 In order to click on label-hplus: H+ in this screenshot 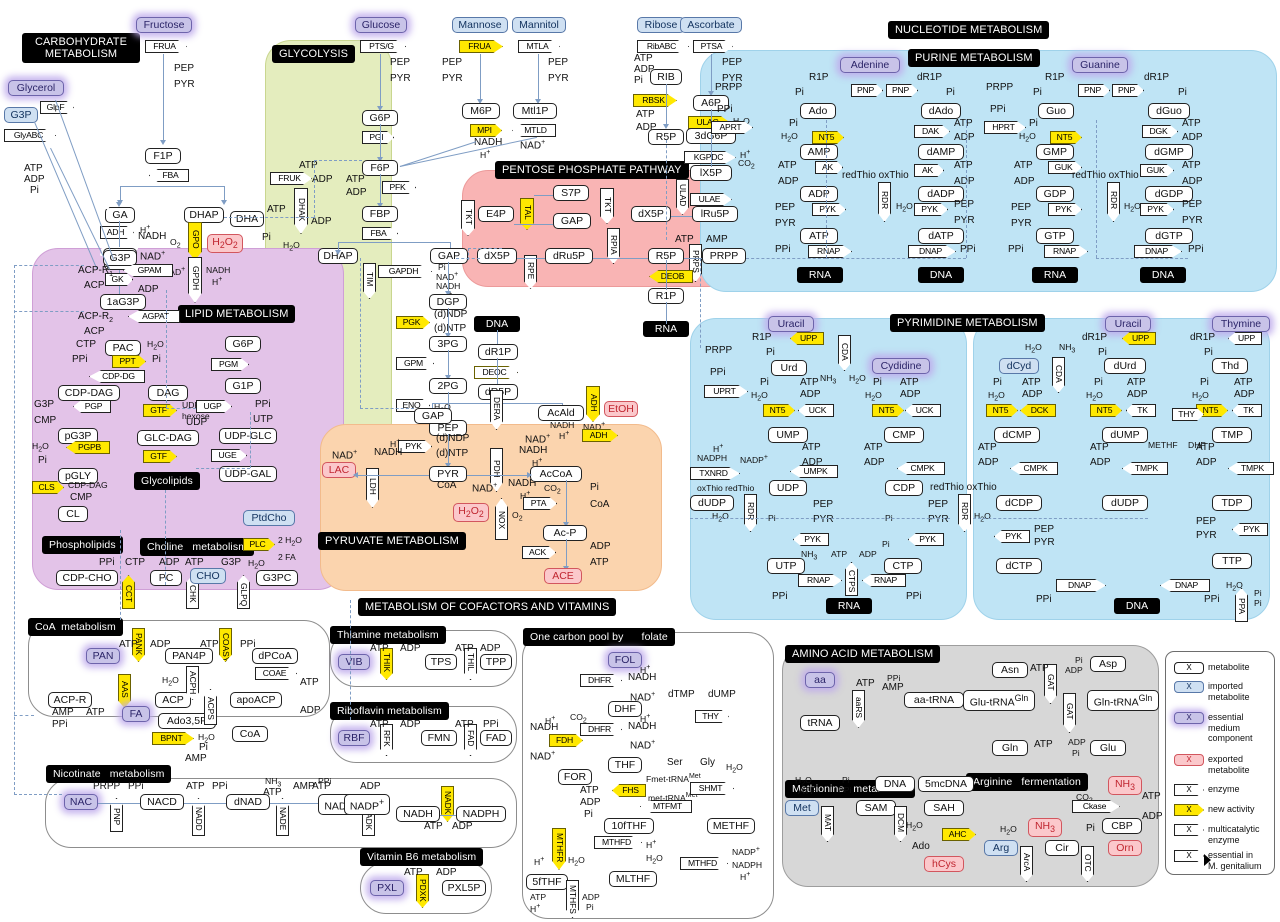, I will do `click(537, 462)`.